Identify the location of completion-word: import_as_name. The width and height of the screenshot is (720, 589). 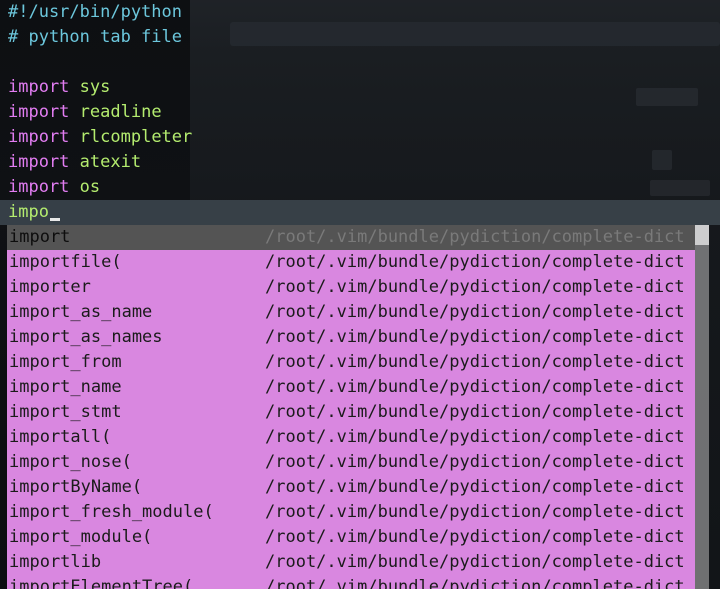
(81, 312).